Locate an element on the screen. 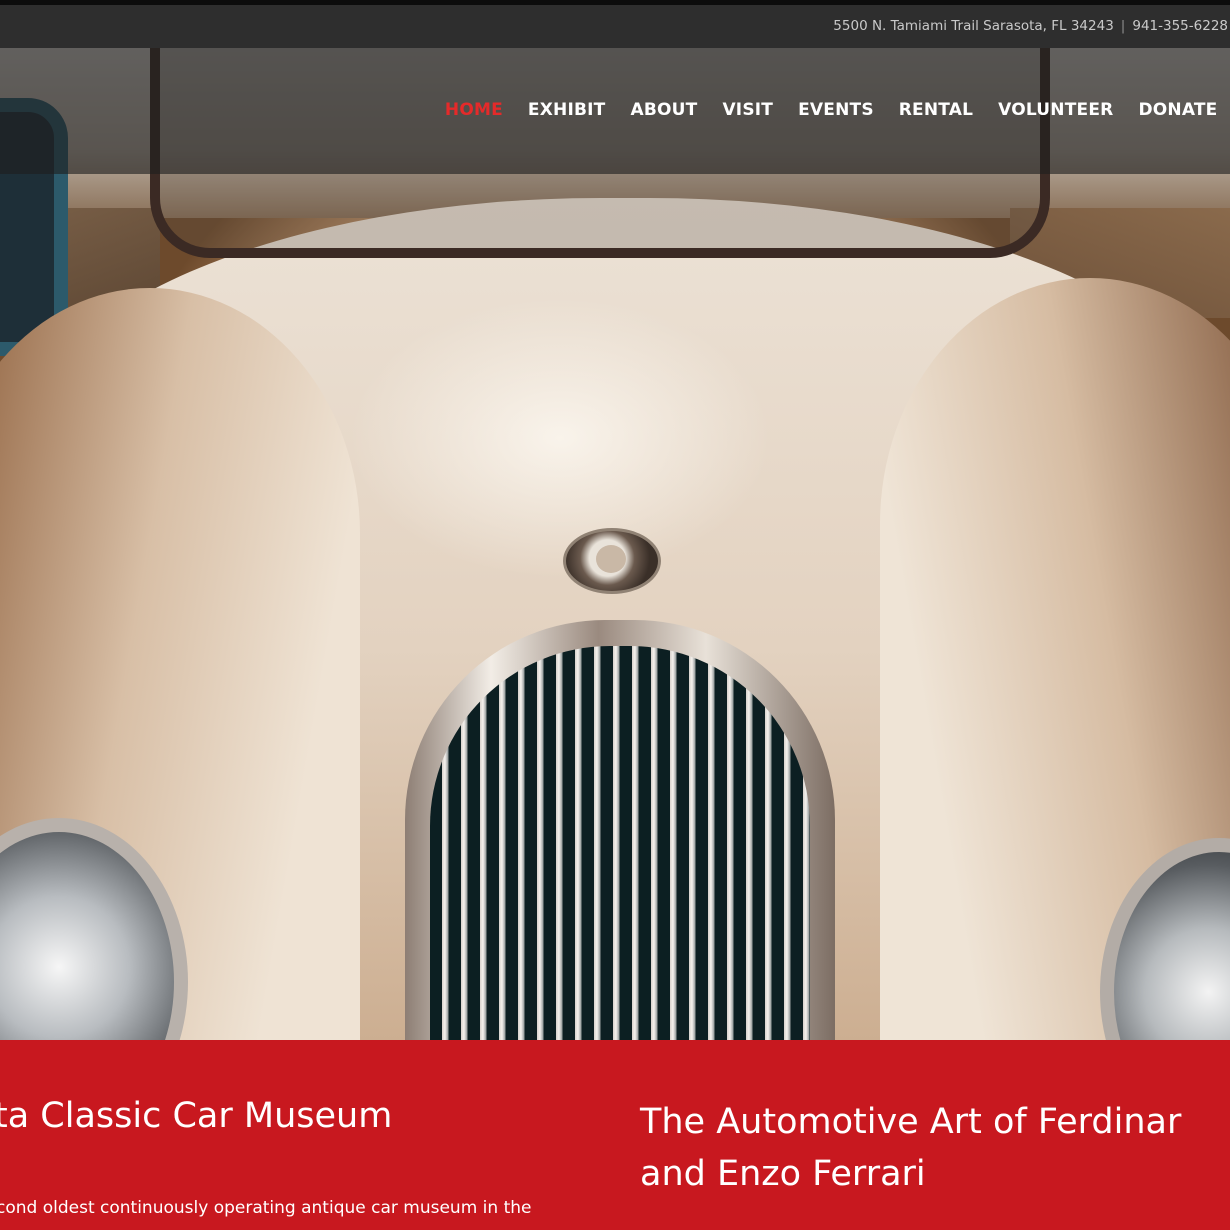 The image size is (1230, 1230). nav-events: EVENTS is located at coordinates (836, 110).